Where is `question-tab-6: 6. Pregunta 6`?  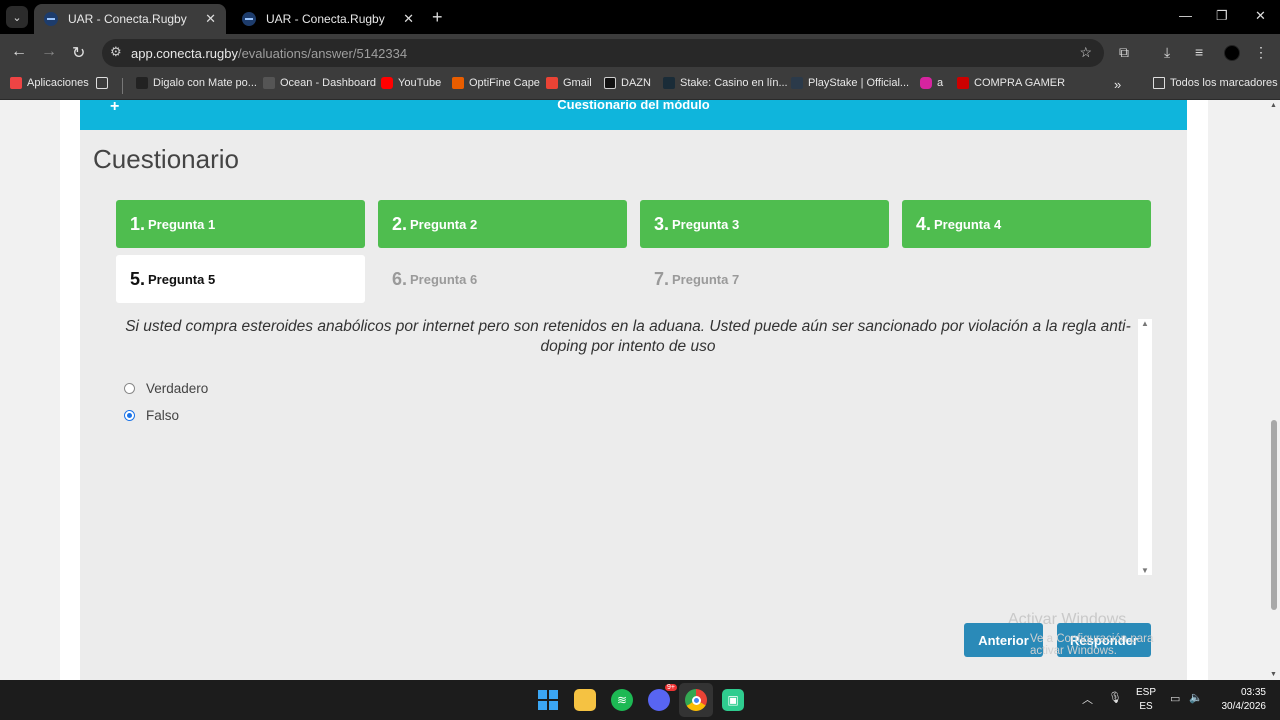
question-tab-6: 6. Pregunta 6 is located at coordinates (502, 279).